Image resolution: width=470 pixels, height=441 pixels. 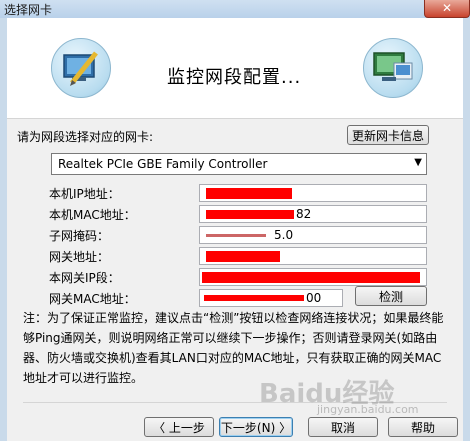 What do you see at coordinates (163, 164) in the screenshot?
I see `nic-select-value: Realtek PCIe GBE Family Controller` at bounding box center [163, 164].